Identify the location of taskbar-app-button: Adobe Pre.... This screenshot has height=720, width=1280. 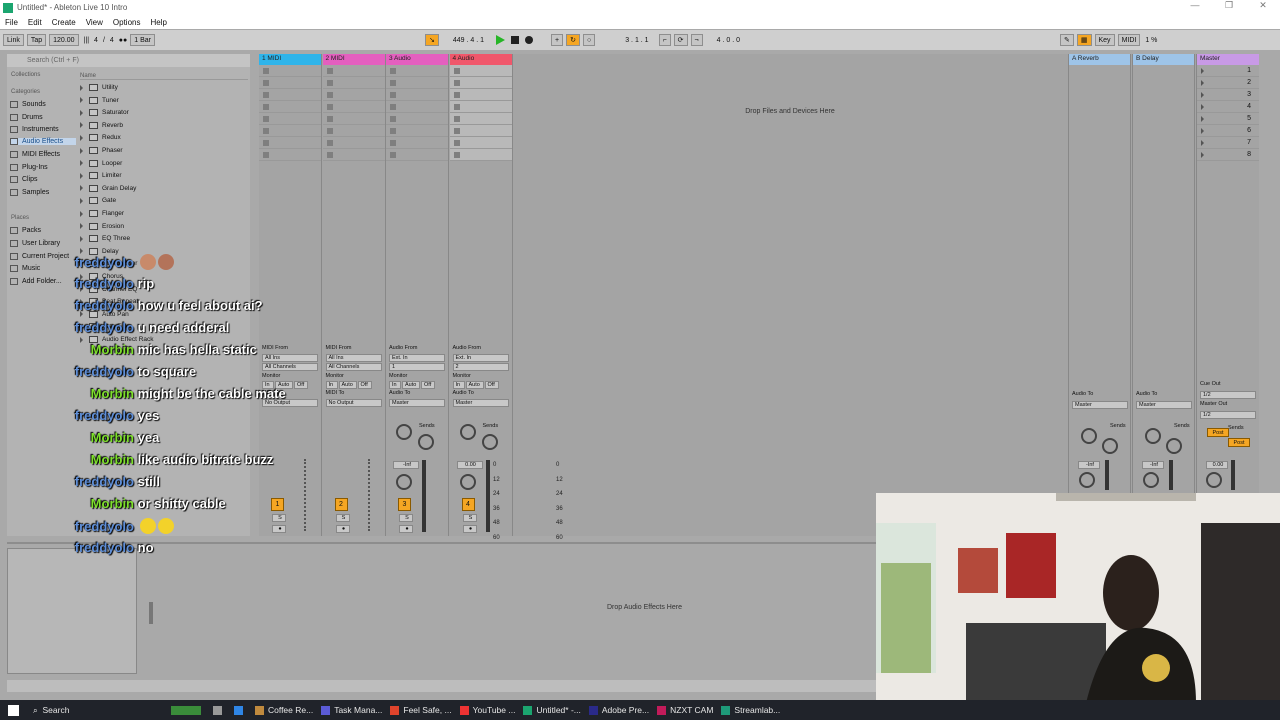
(618, 710).